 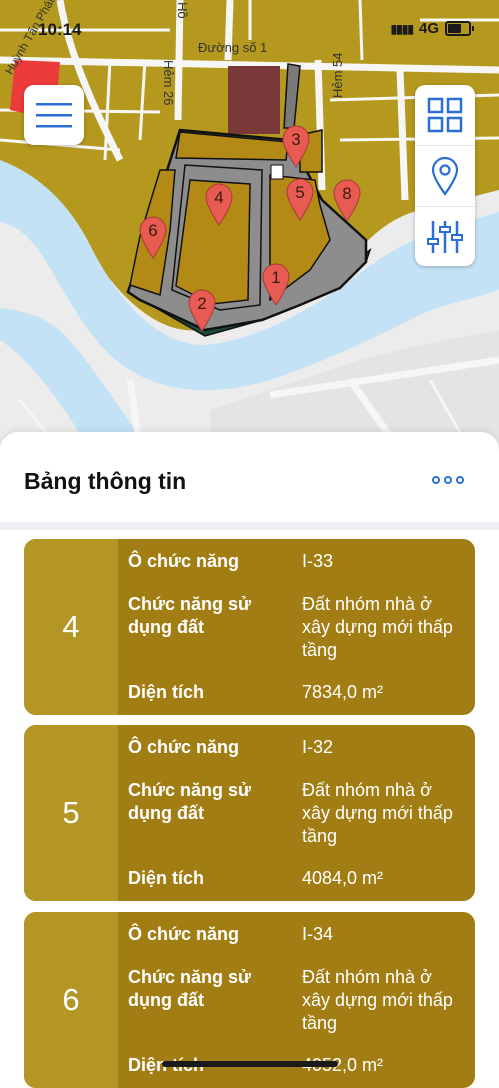 I want to click on grid-view-button, so click(x=445, y=115).